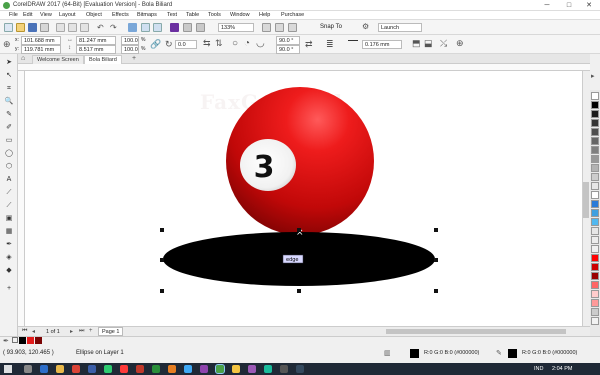 This screenshot has width=600, height=375. I want to click on arc-icon: ◡, so click(260, 43).